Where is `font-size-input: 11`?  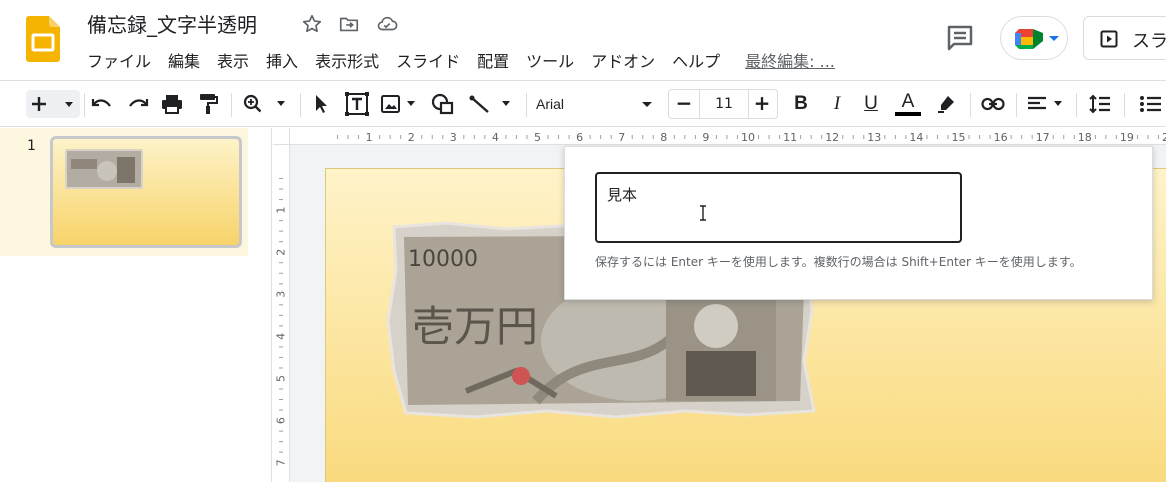
font-size-input: 11 is located at coordinates (724, 104).